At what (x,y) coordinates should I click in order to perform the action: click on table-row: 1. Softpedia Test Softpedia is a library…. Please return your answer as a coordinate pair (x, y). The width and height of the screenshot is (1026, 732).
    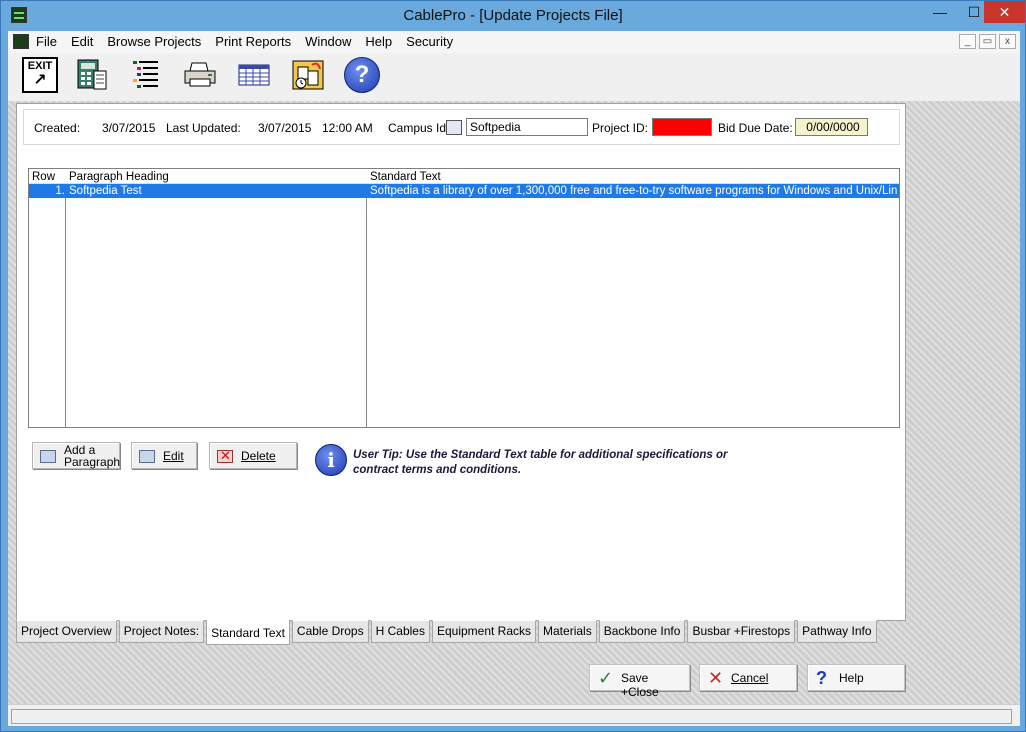
    Looking at the image, I should click on (464, 191).